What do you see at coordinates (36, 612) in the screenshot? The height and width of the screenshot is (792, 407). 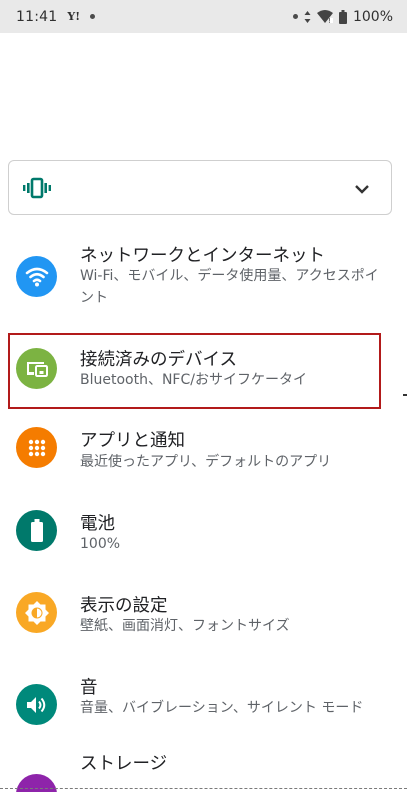 I see `brightness-icon` at bounding box center [36, 612].